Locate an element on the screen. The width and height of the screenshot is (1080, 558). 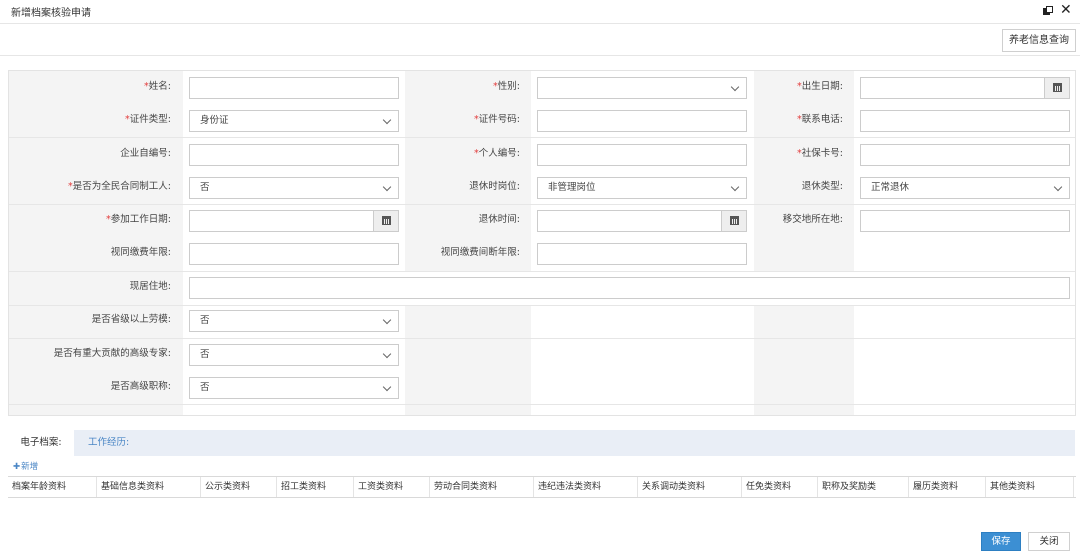
table-header-cell: 其他类资料 is located at coordinates (1030, 487).